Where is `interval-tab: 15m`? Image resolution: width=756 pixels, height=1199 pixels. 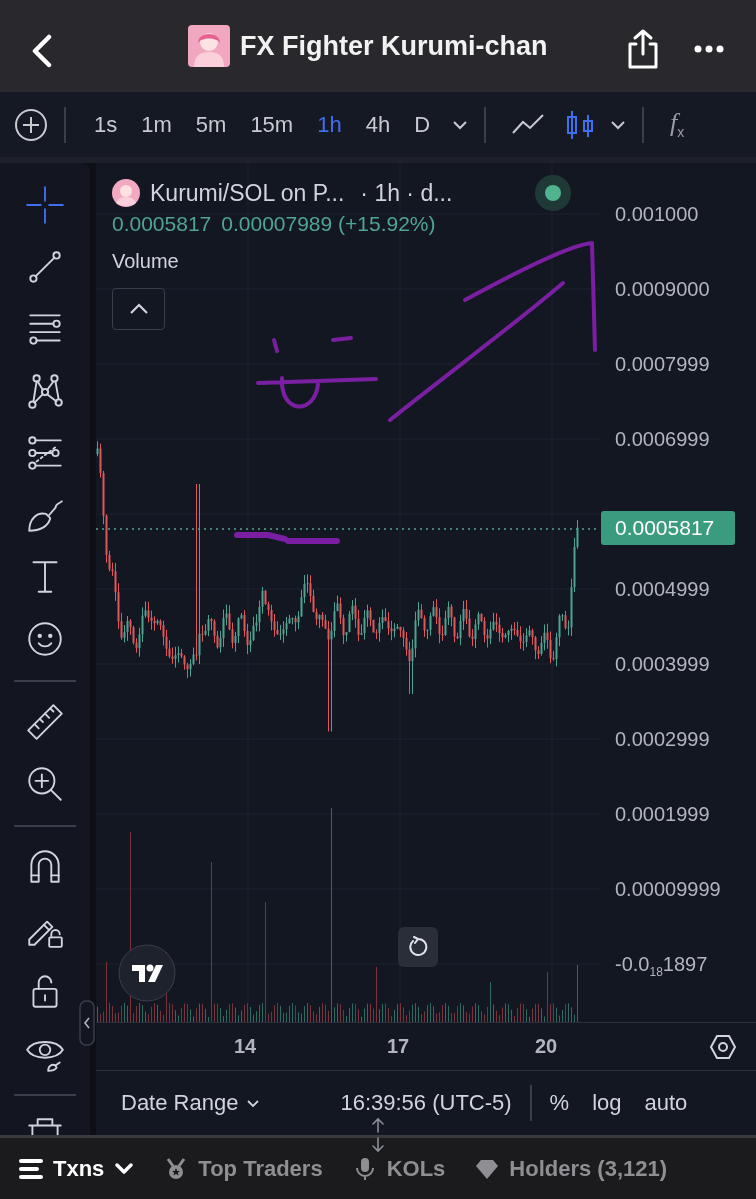
interval-tab: 15m is located at coordinates (272, 124).